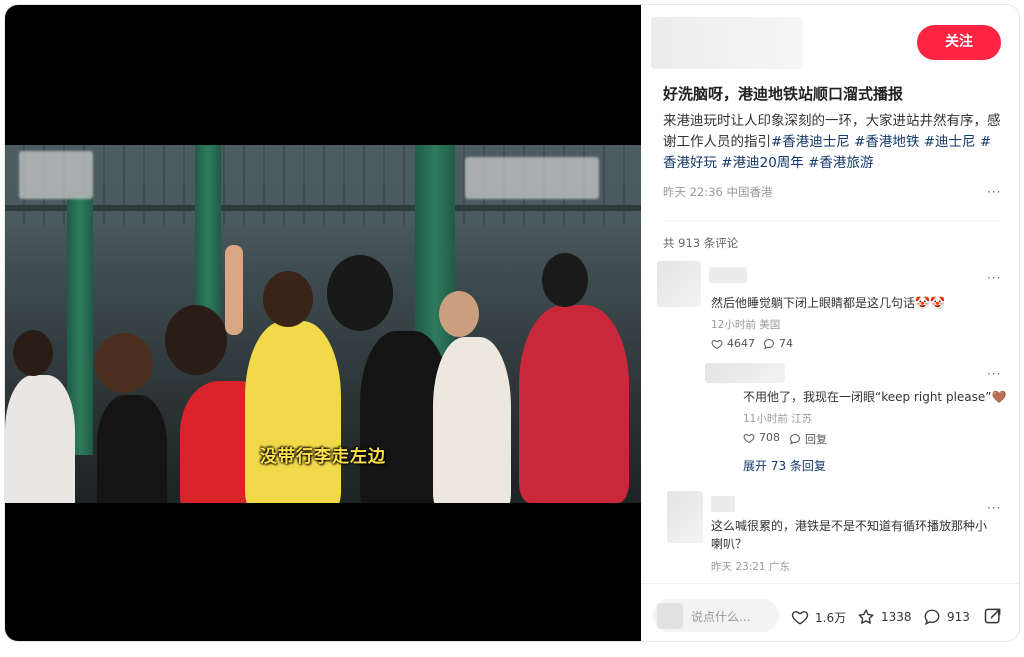  What do you see at coordinates (718, 192) in the screenshot?
I see `note-date-location: 昨天 22:36 中国香港` at bounding box center [718, 192].